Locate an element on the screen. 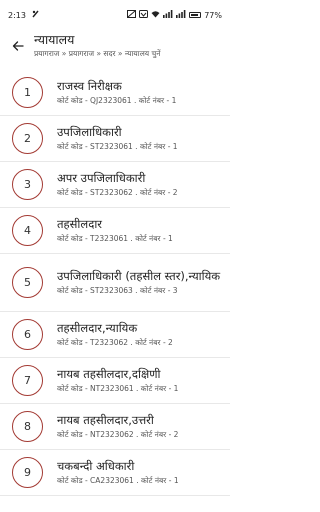 Image resolution: width=320 pixels, height=512 pixels. court-code: कोर्ट कोड - CA2323061 . कोर्ट नंबर - 1 is located at coordinates (118, 480).